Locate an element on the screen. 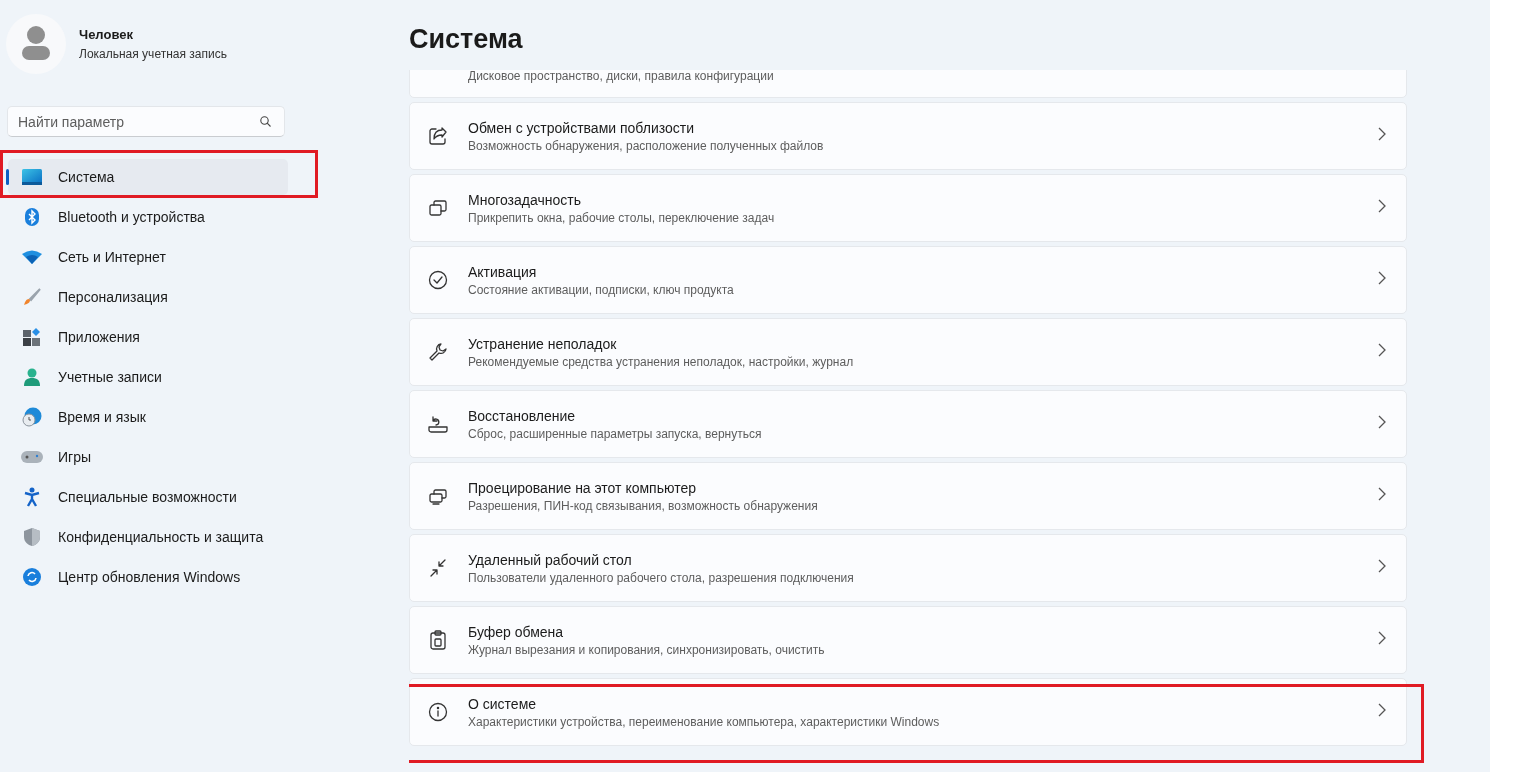 The image size is (1536, 772). update-icon is located at coordinates (32, 577).